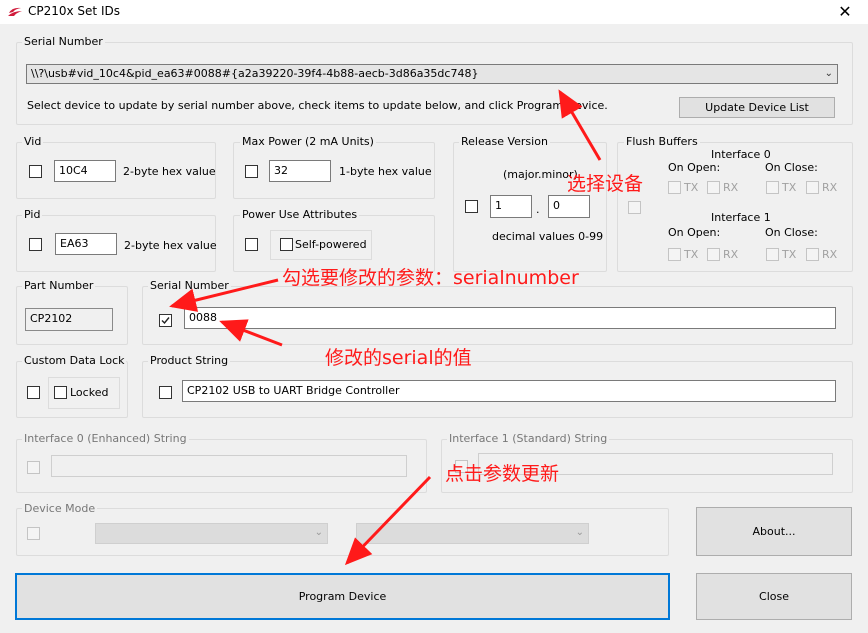 This screenshot has width=868, height=633. I want to click on annotation-select-device: 选择设备, so click(605, 184).